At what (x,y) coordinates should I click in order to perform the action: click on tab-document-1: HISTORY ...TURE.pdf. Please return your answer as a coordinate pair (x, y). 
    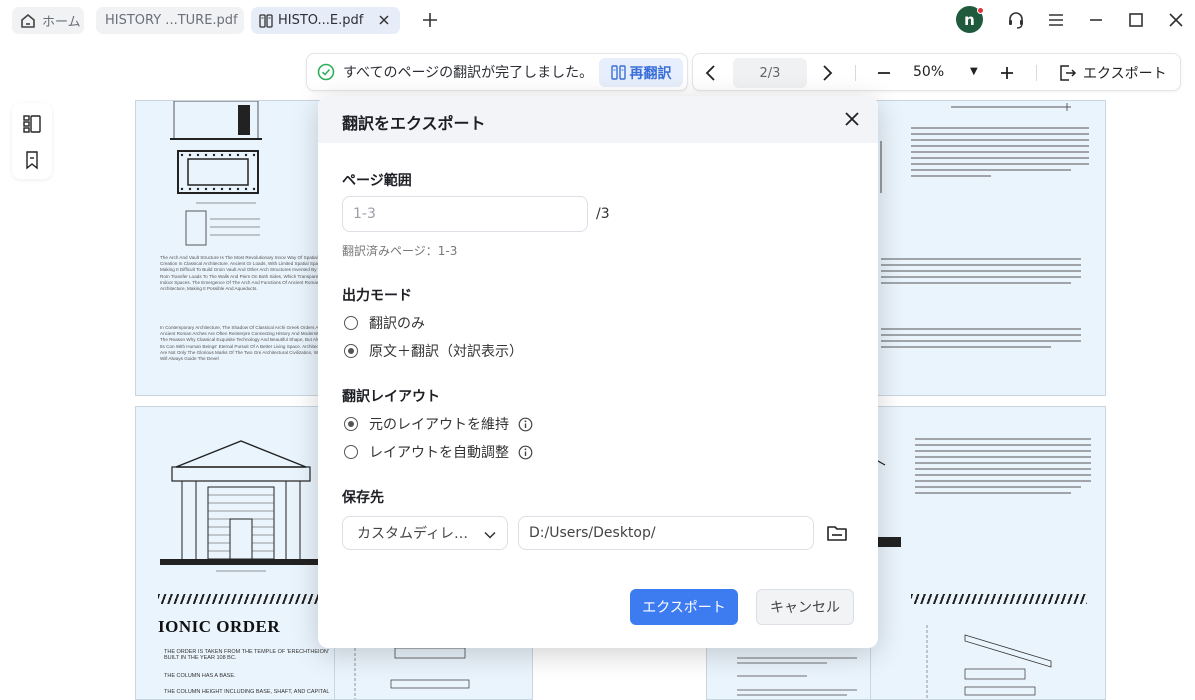
    Looking at the image, I should click on (170, 20).